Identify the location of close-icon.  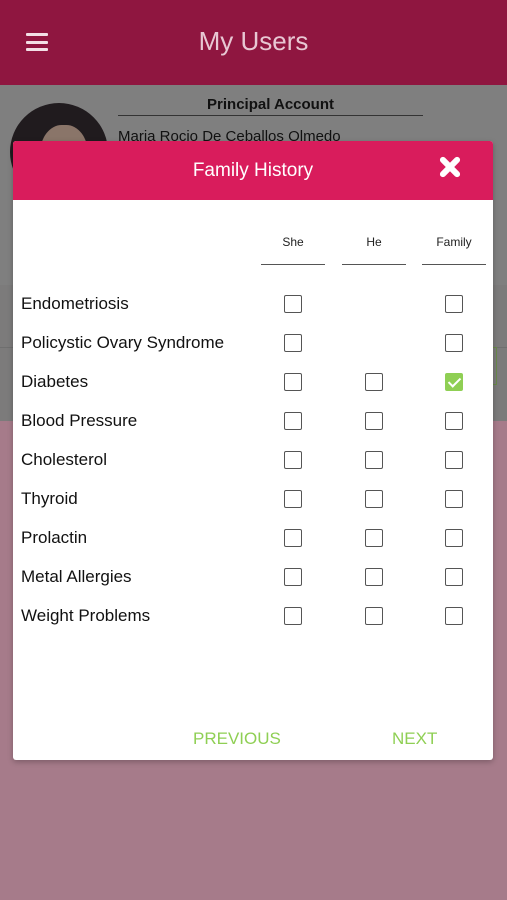
(450, 167).